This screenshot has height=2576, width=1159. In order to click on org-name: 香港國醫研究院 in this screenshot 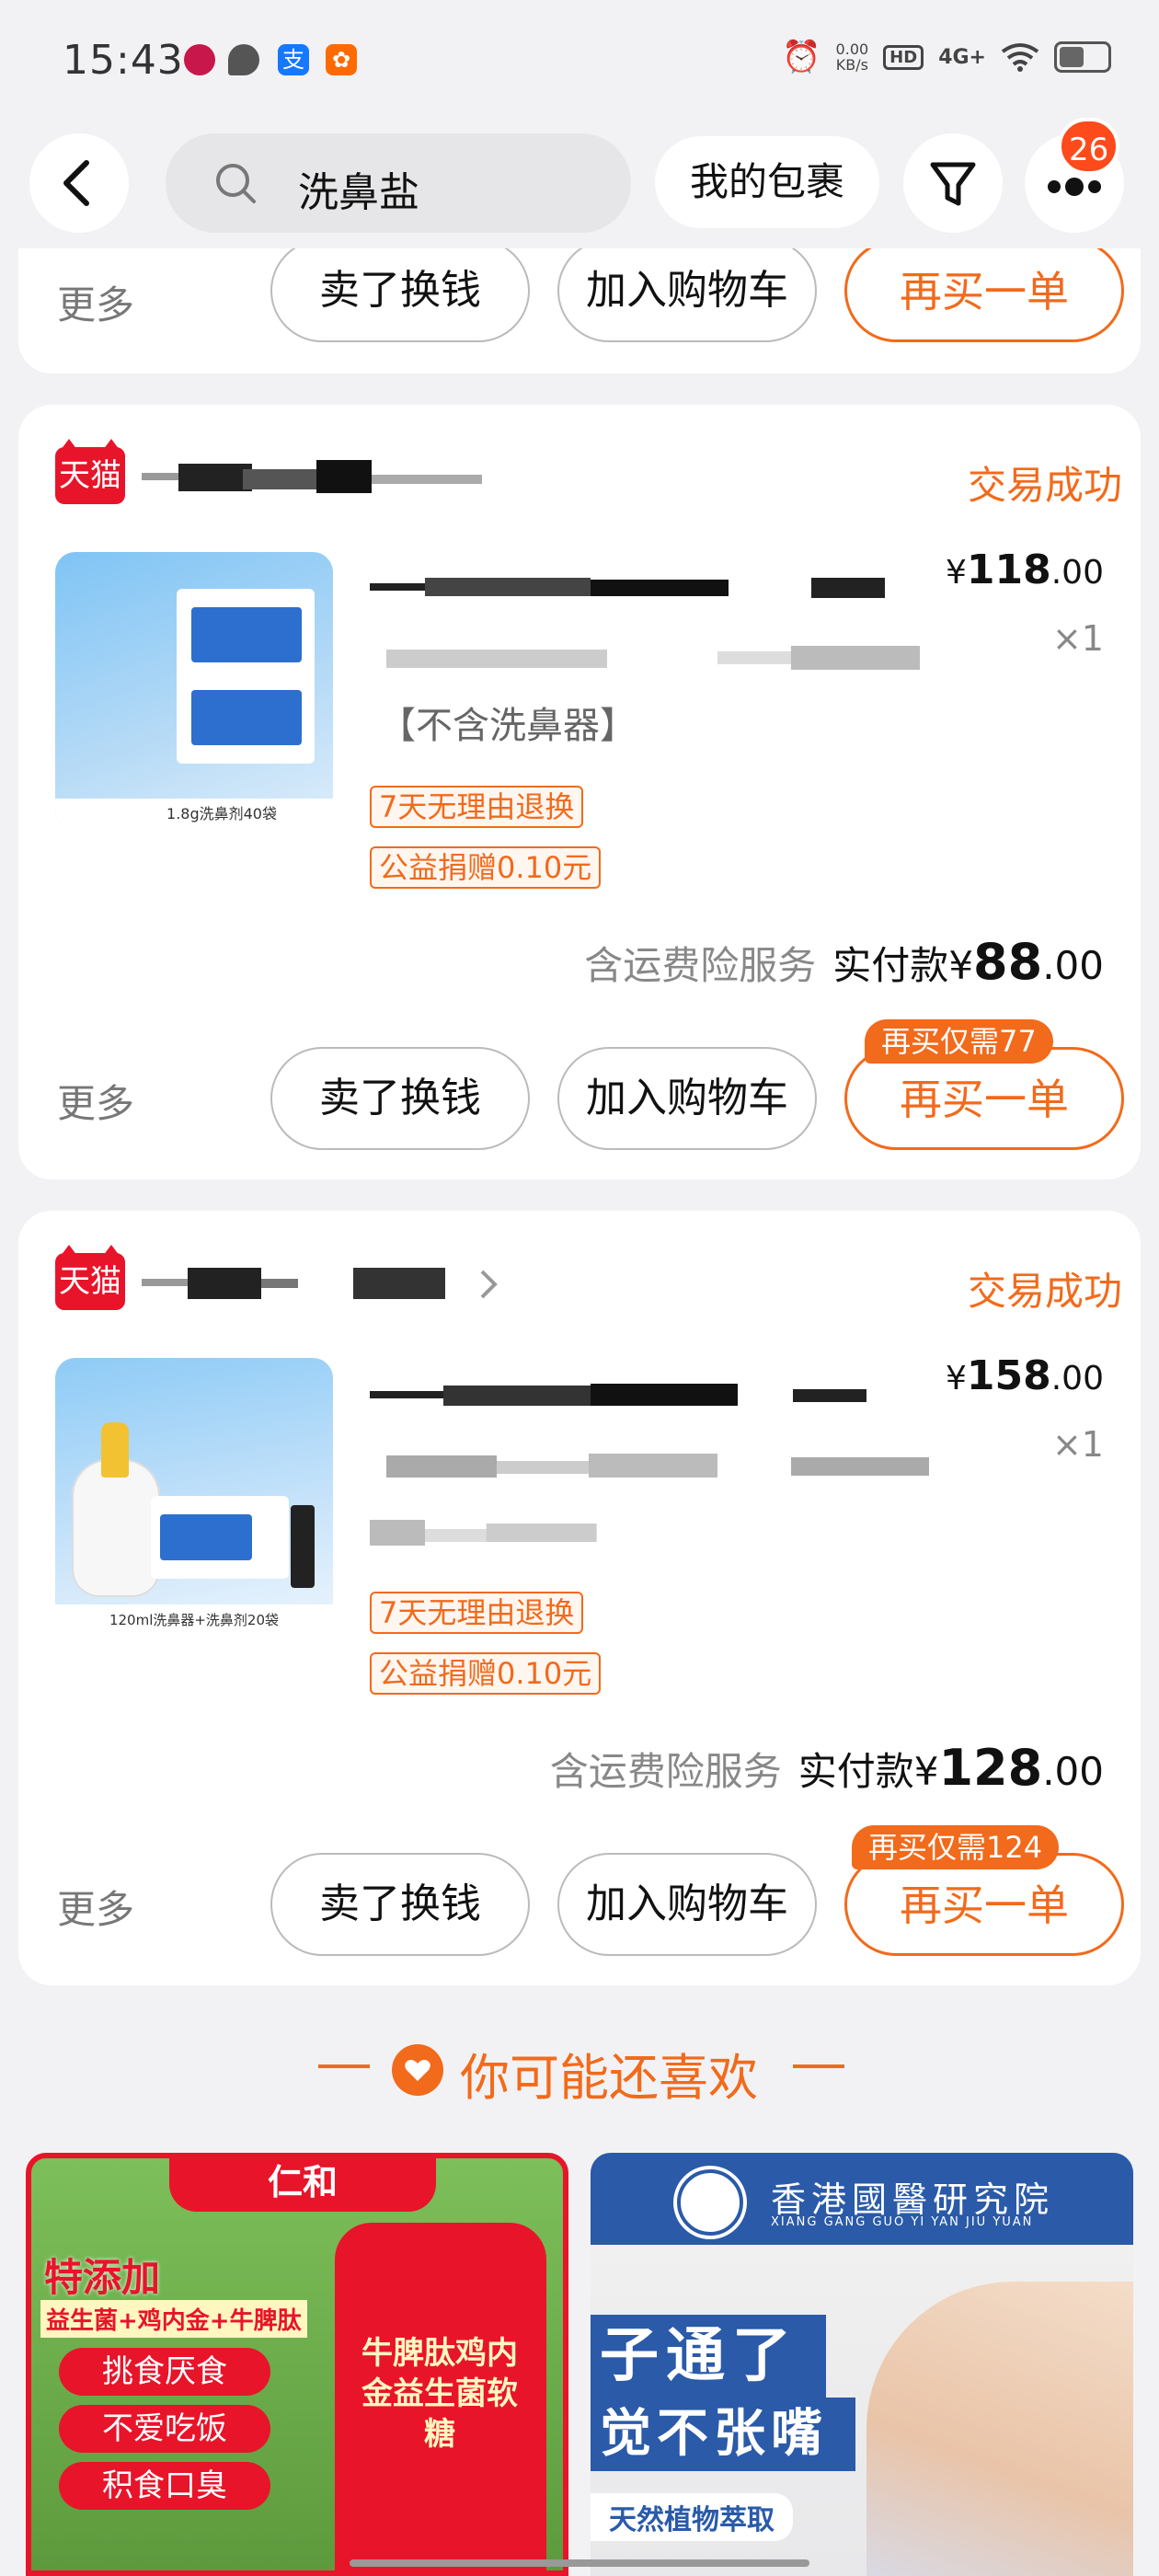, I will do `click(913, 2199)`.